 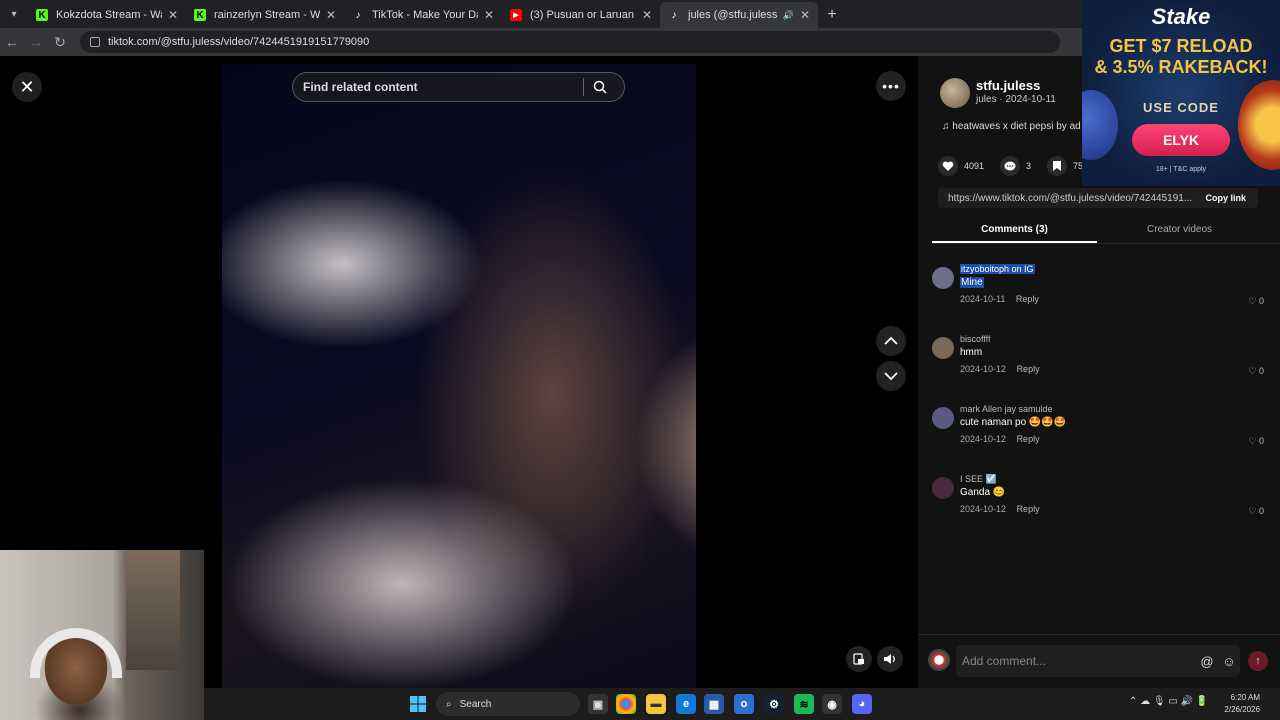 I want to click on browser-tab-active: ♪ jules (@stfu.juless) | TikTok 🔊 ✕, so click(x=739, y=15).